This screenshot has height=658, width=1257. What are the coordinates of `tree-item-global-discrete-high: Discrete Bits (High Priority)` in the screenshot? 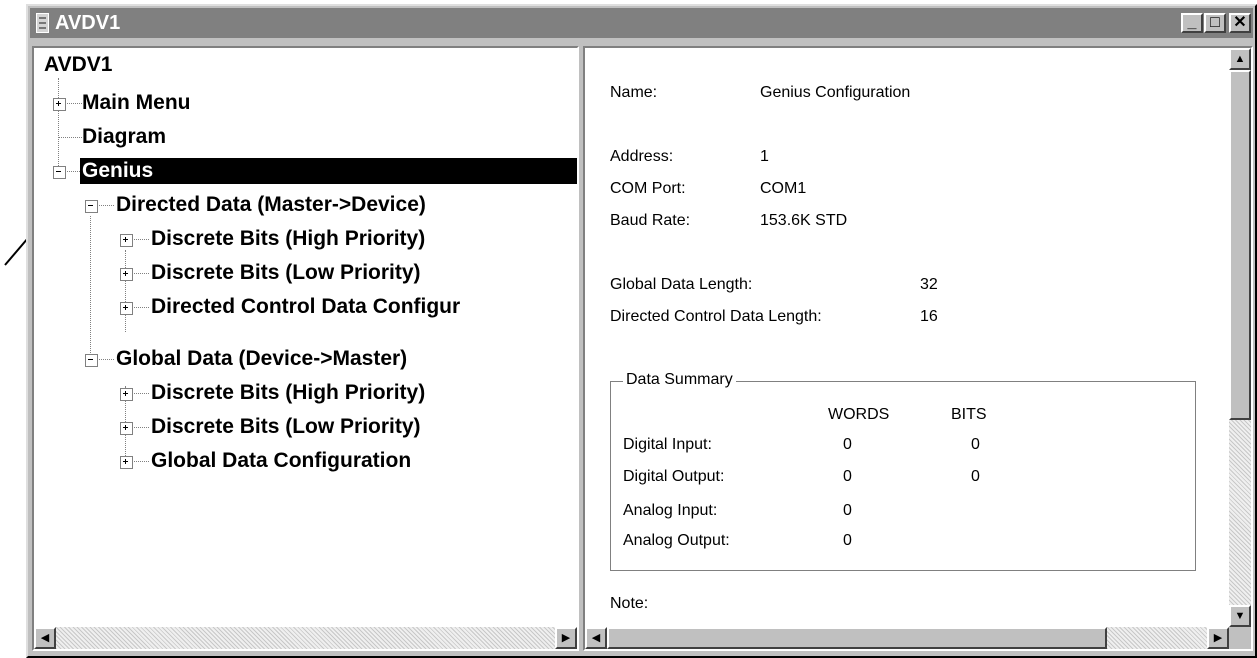 It's located at (288, 393).